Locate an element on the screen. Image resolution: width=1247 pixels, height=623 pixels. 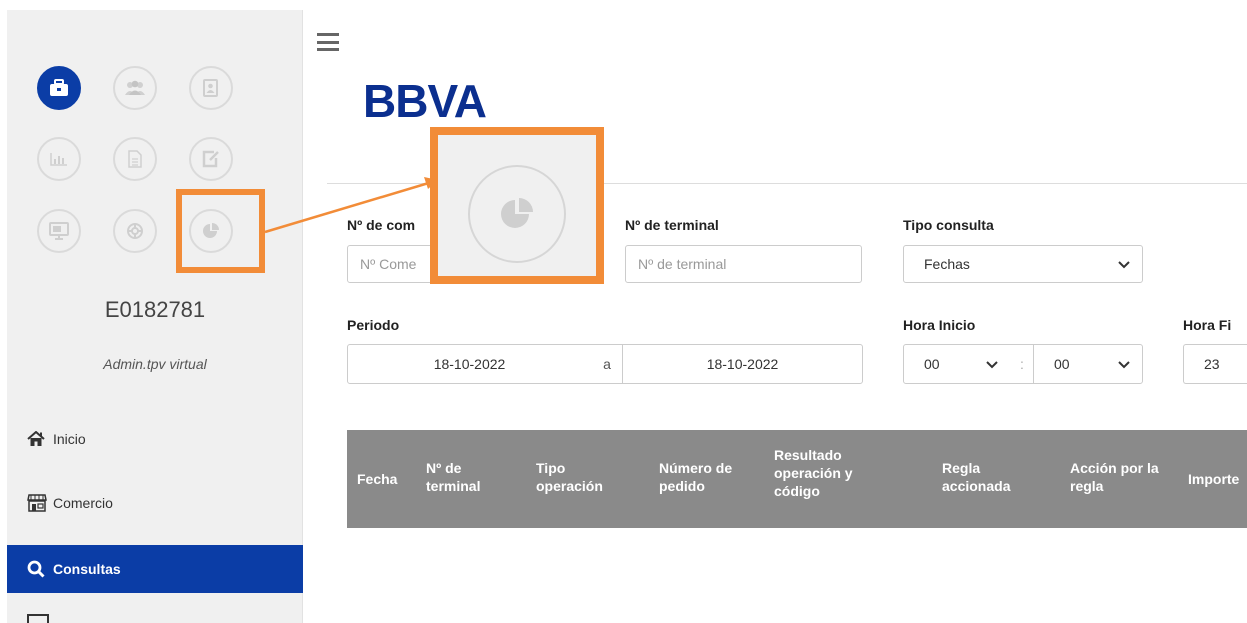
col-header-fecha: Fecha is located at coordinates (377, 479).